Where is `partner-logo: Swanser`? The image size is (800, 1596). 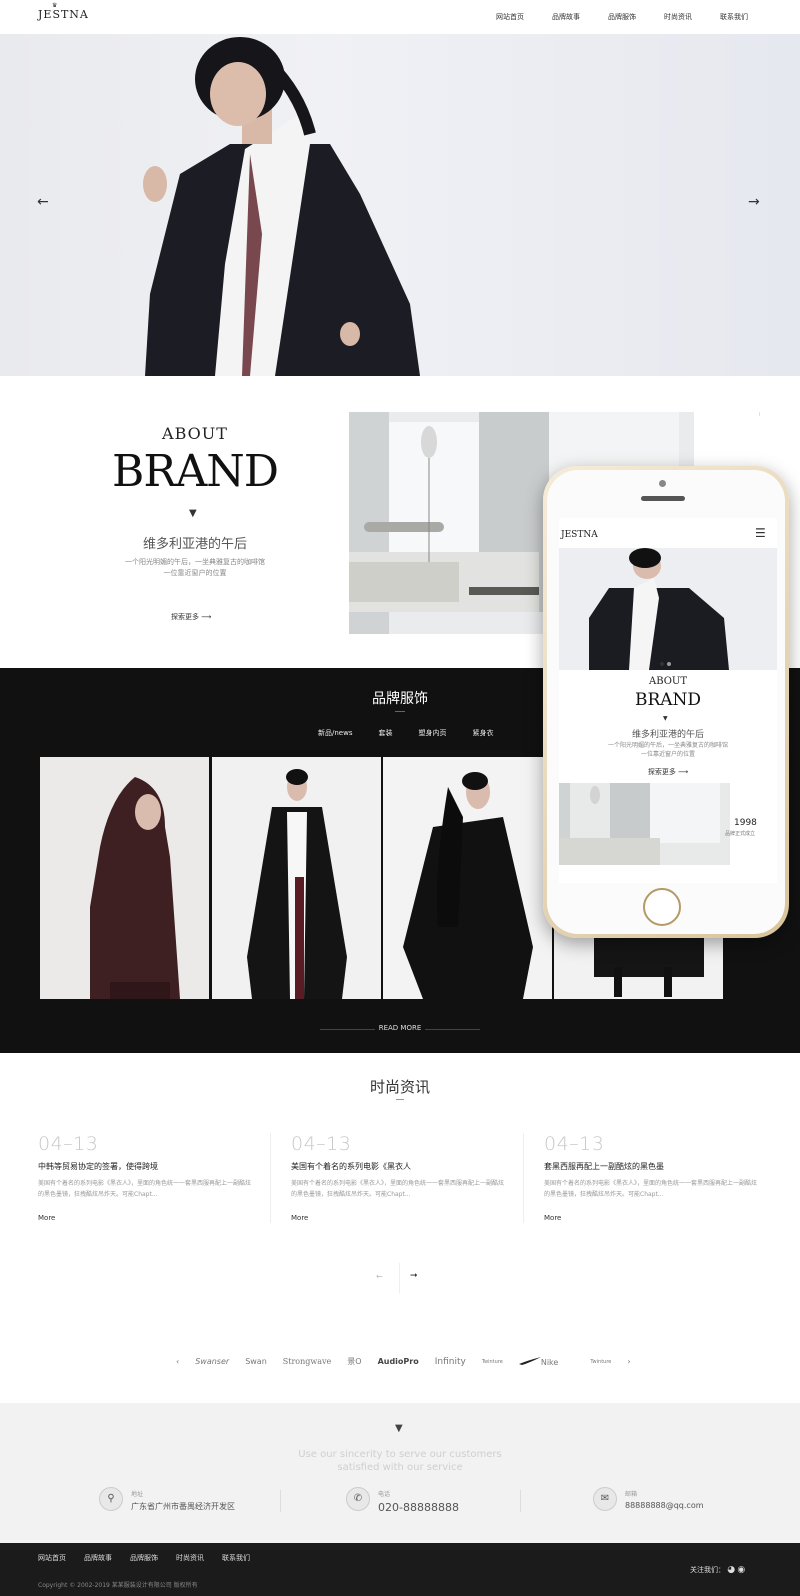
partner-logo: Swanser is located at coordinates (212, 1361).